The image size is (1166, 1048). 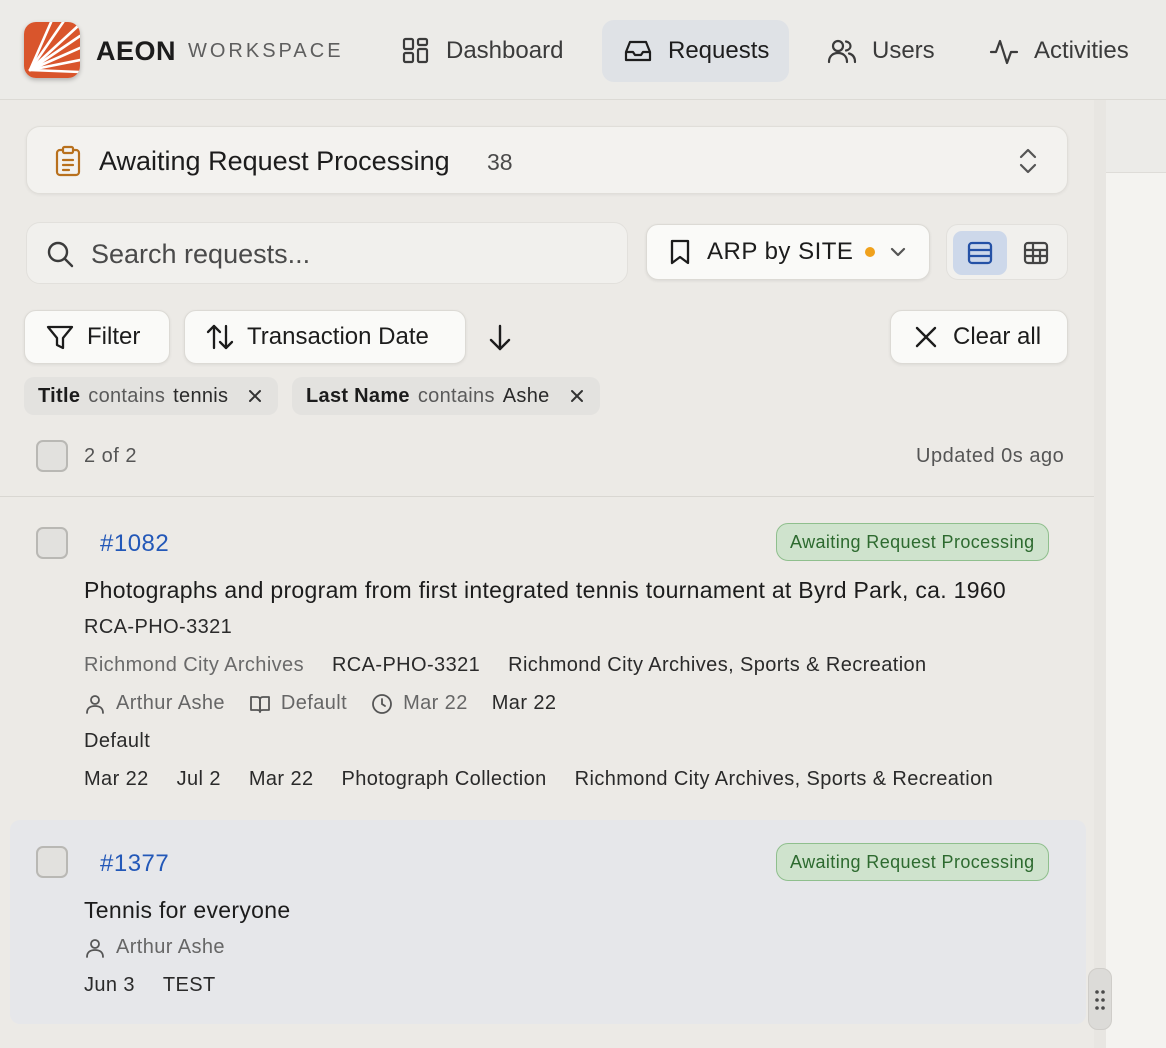 What do you see at coordinates (338, 336) in the screenshot?
I see `sort-field-label: Transaction Date` at bounding box center [338, 336].